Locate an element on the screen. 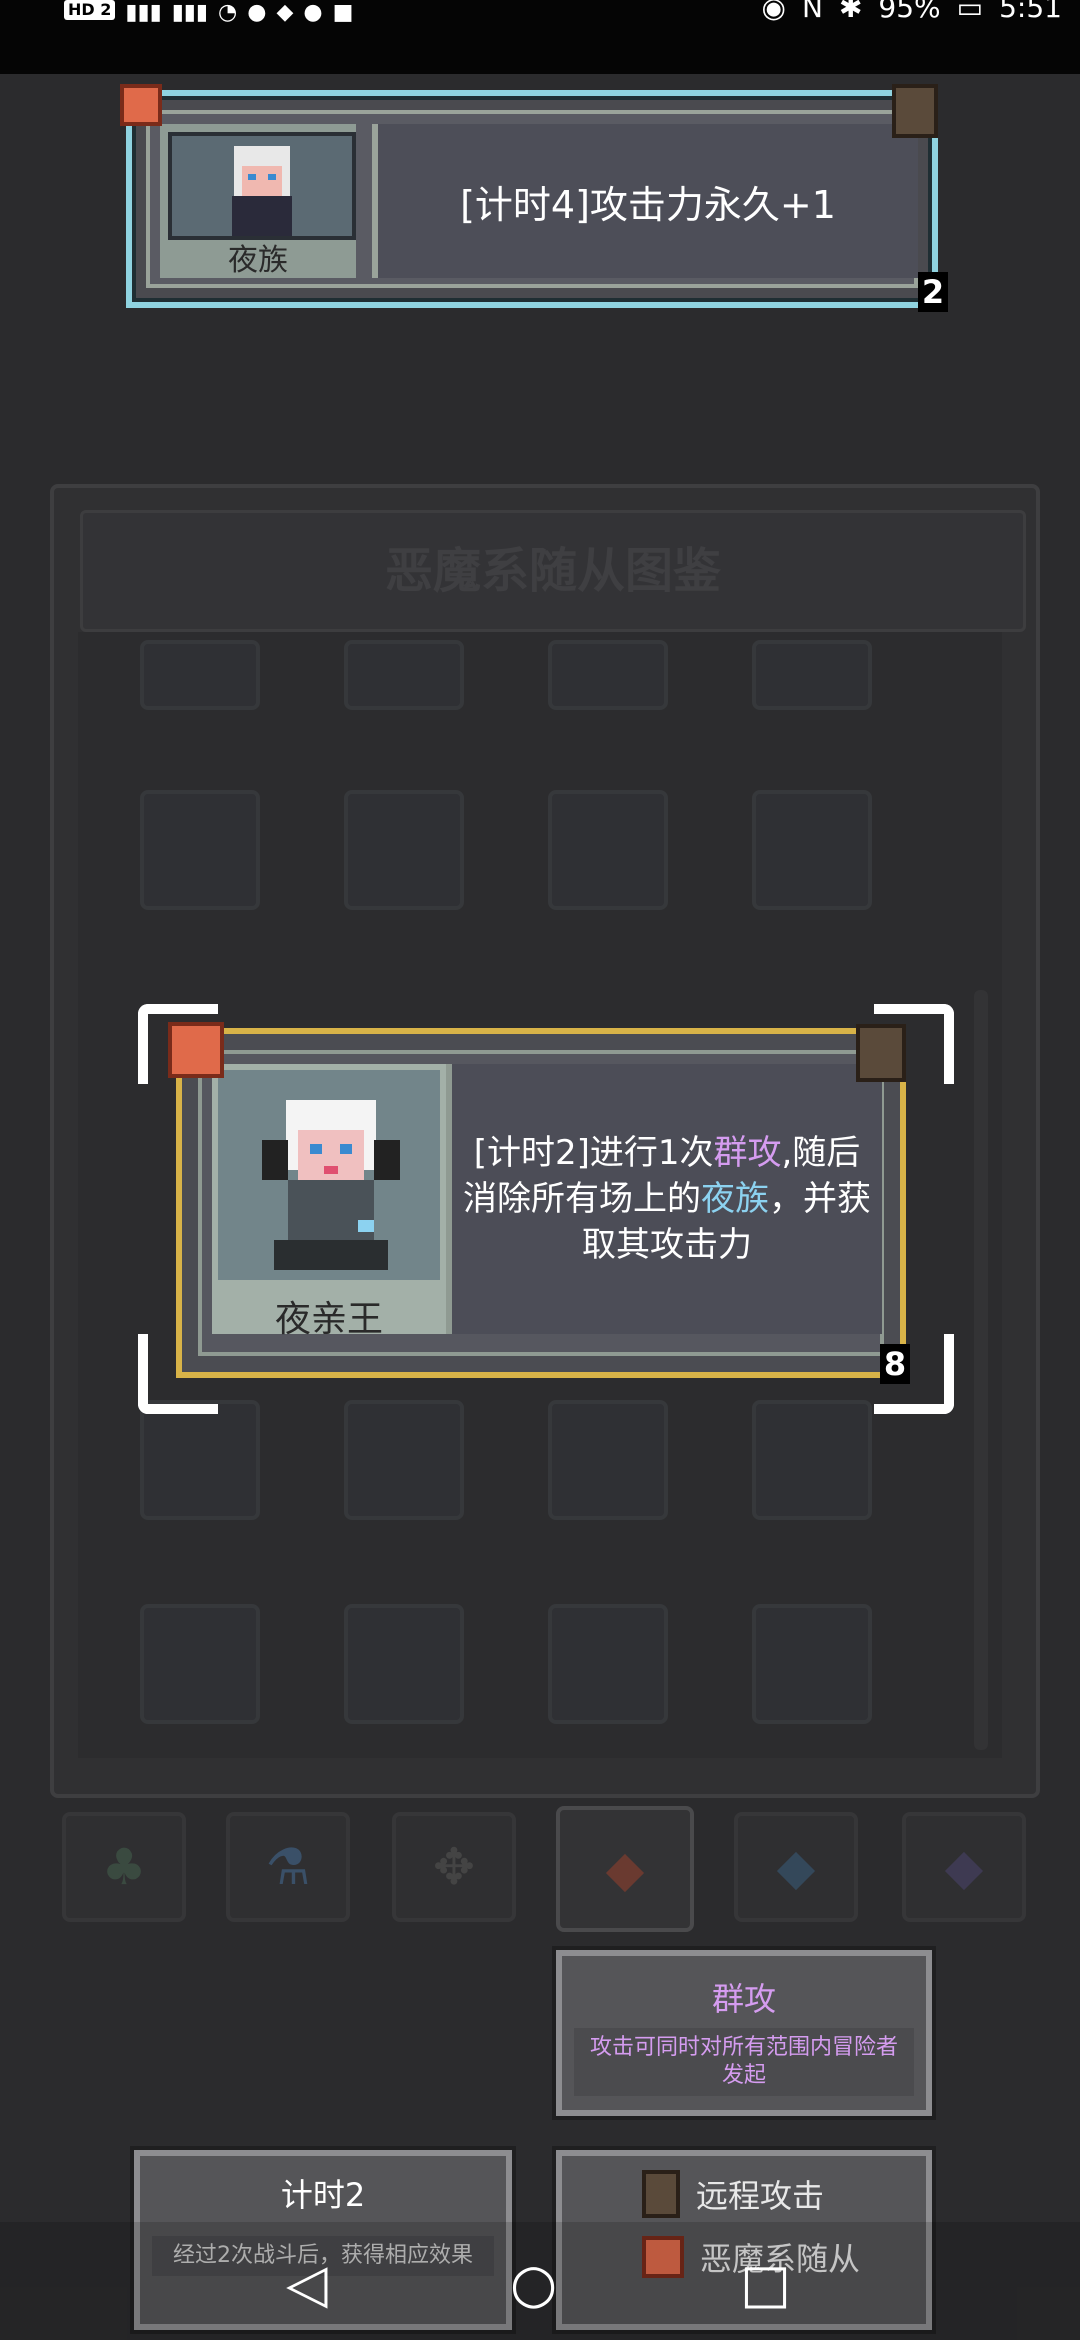  wifi-icon: ◔ is located at coordinates (228, 12).